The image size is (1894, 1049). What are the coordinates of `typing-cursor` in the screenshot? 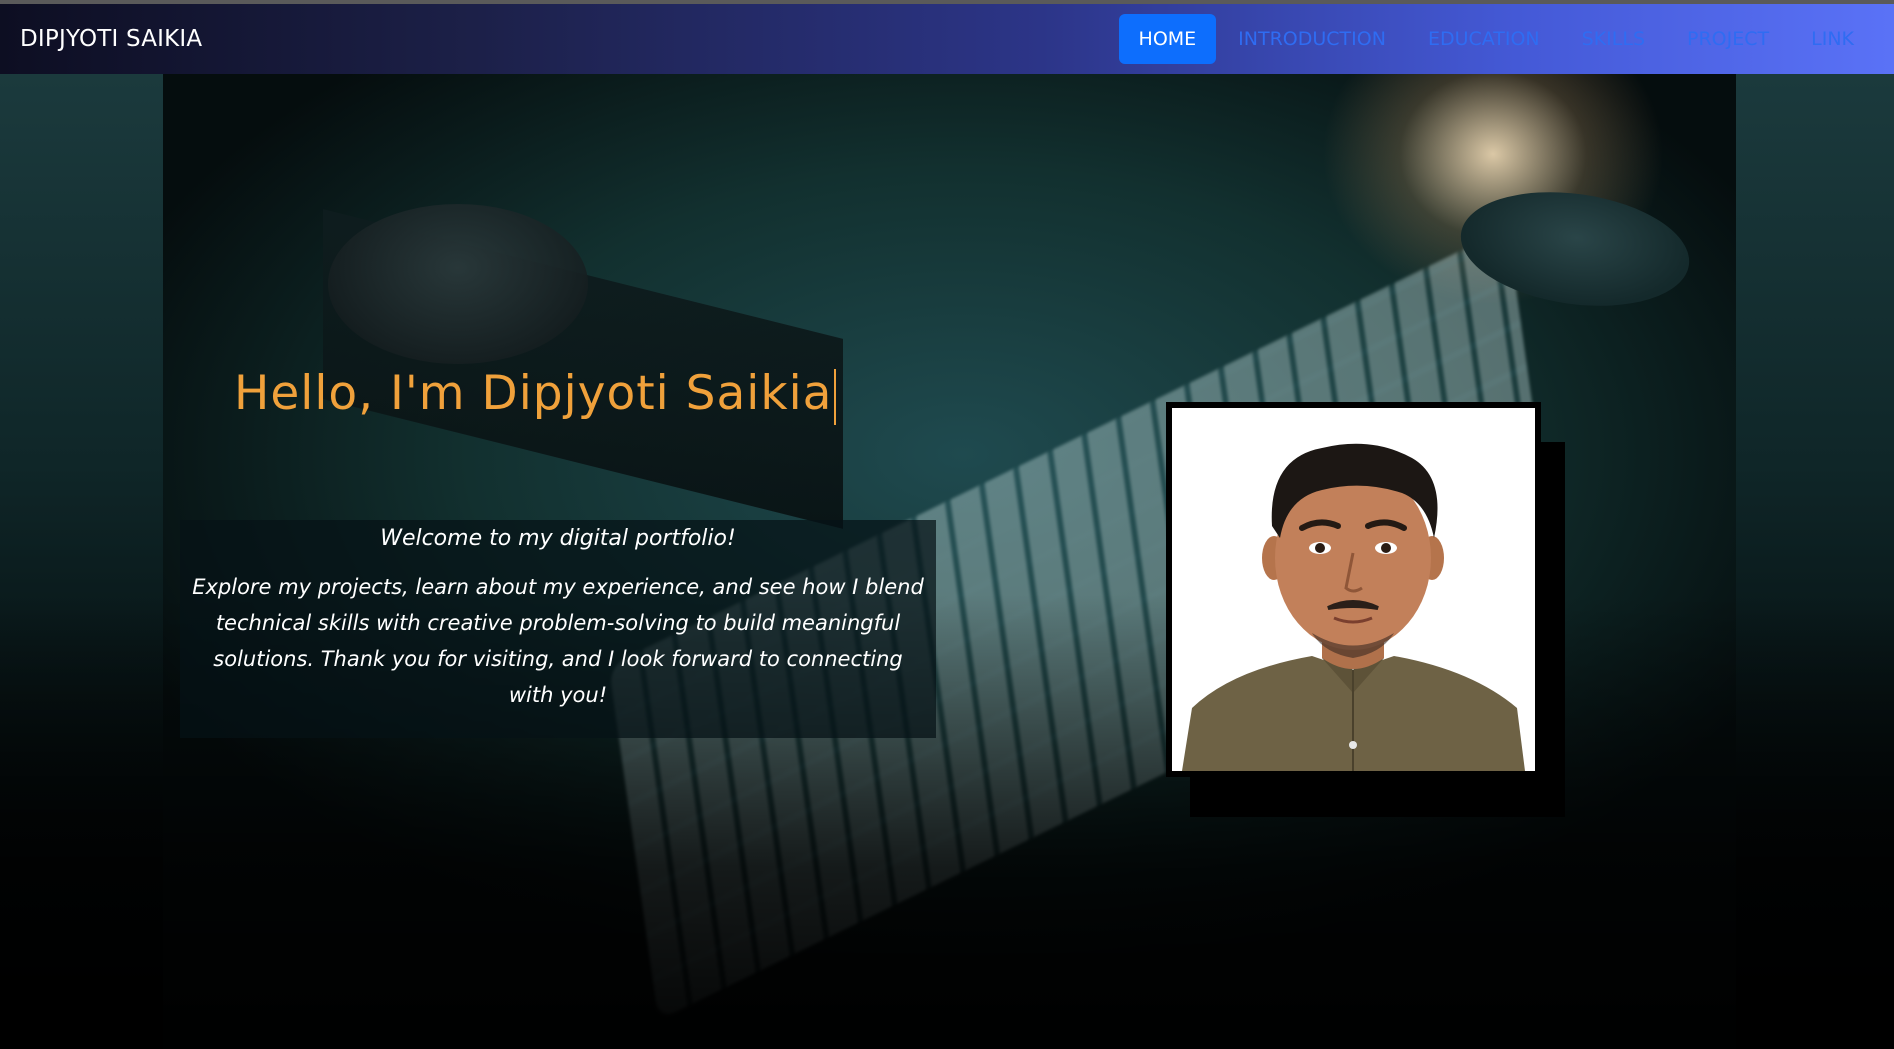 It's located at (835, 396).